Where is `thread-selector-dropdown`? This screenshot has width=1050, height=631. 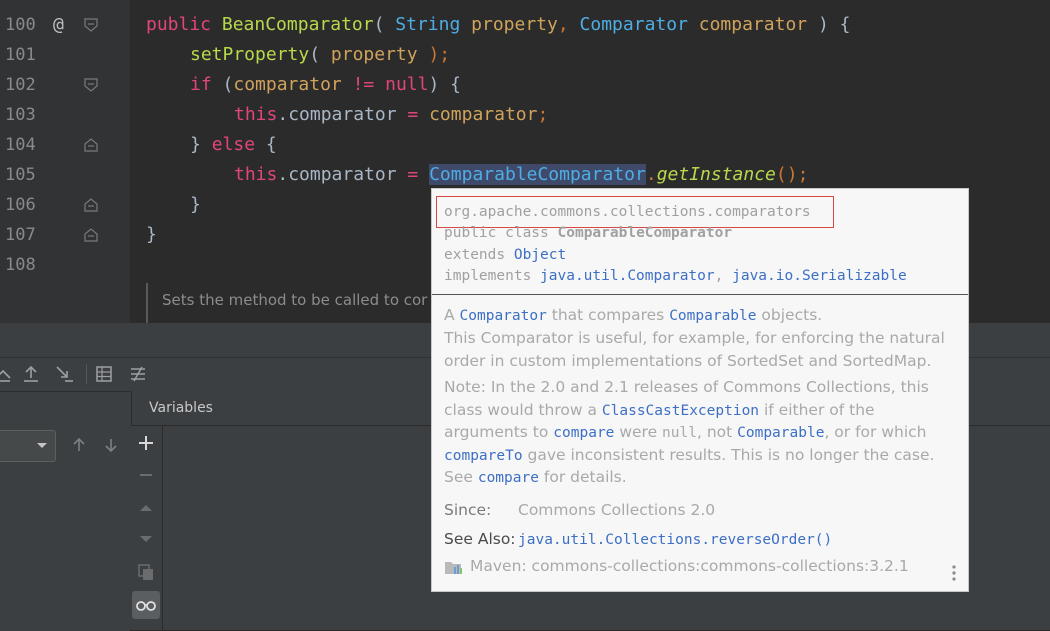
thread-selector-dropdown is located at coordinates (28, 446).